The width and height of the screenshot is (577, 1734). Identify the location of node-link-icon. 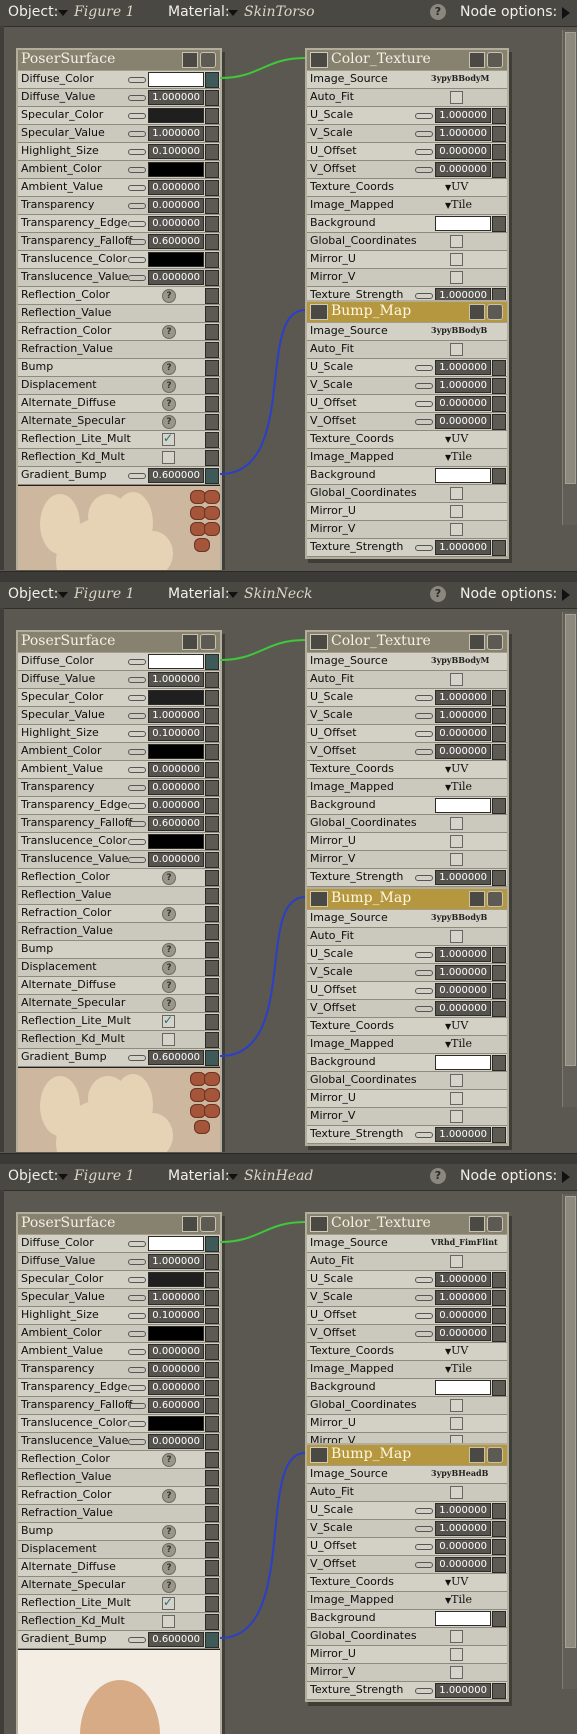
(319, 1224).